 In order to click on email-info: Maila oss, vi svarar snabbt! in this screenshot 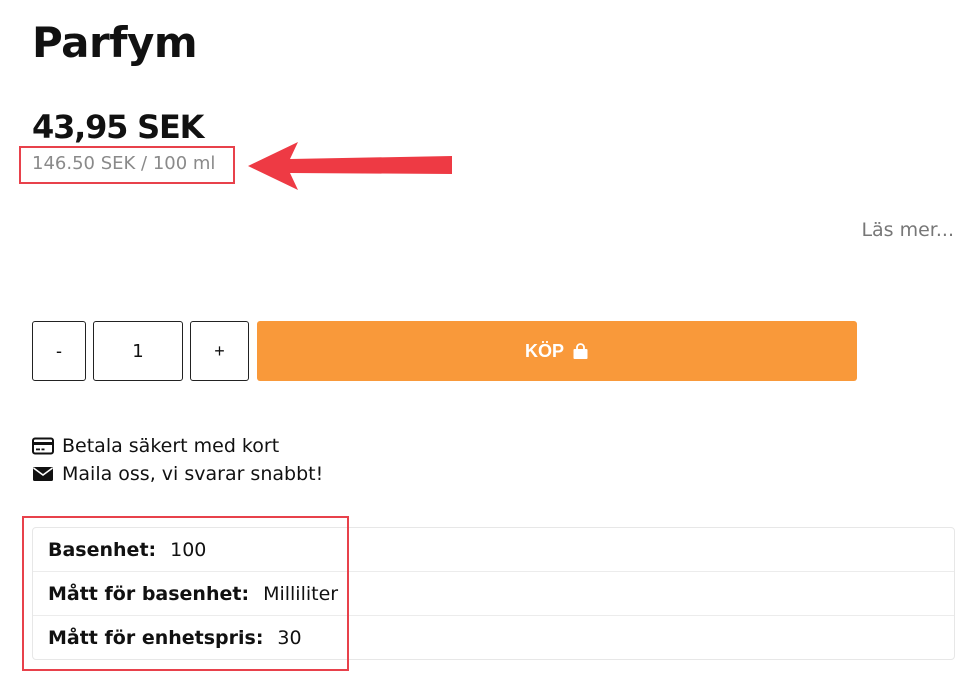, I will do `click(177, 474)`.